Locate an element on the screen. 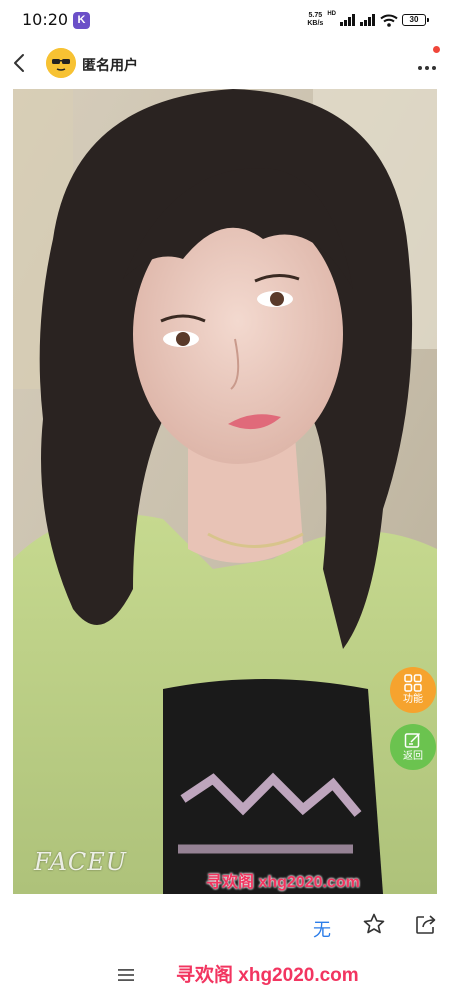 This screenshot has height=1000, width=450. nav-bar: 寻欢阁 xhg2020.com is located at coordinates (225, 975).